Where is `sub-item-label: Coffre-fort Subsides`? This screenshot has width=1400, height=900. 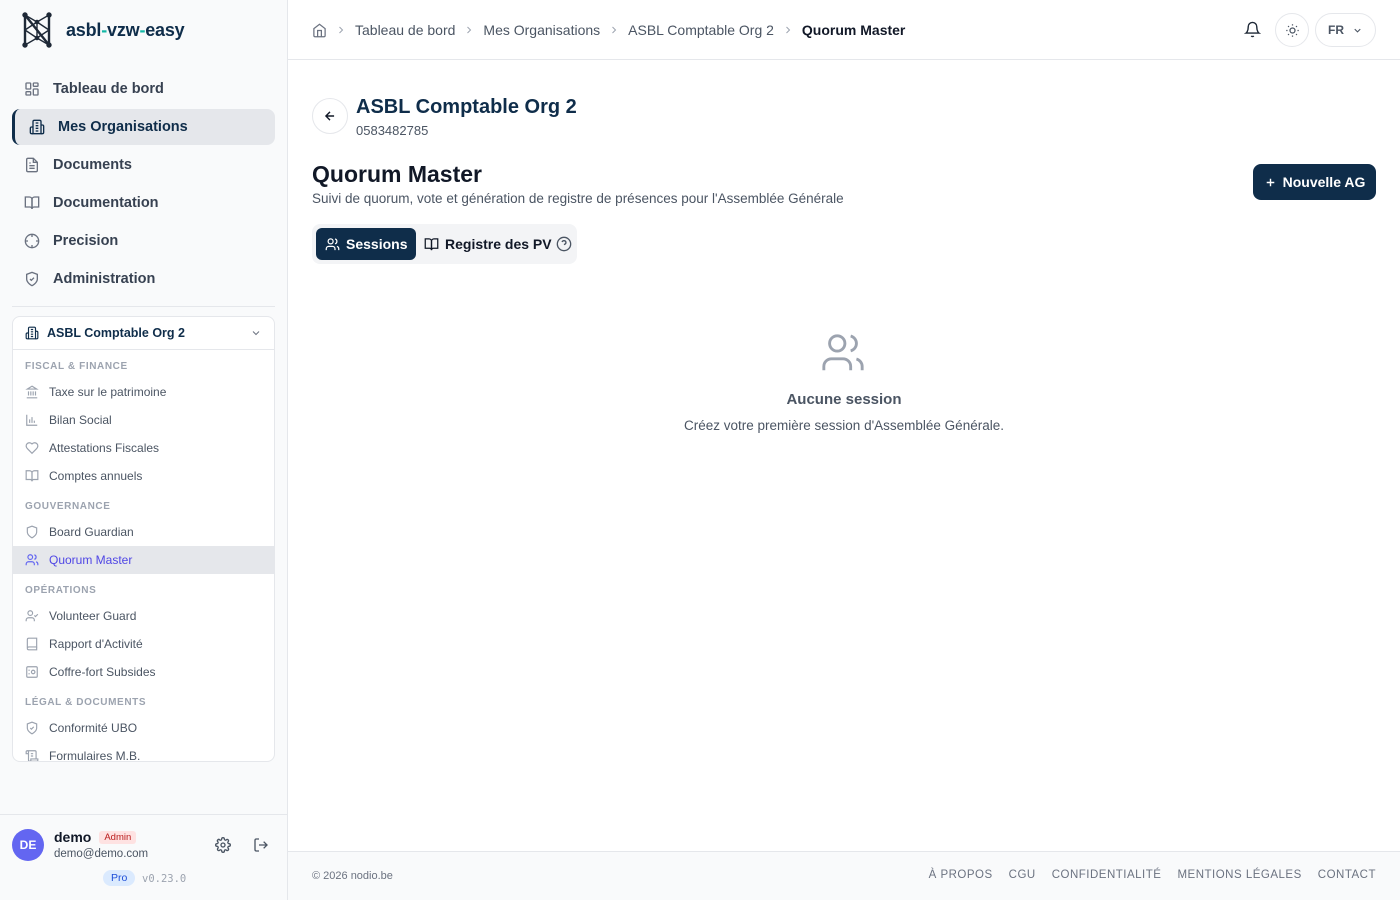 sub-item-label: Coffre-fort Subsides is located at coordinates (102, 672).